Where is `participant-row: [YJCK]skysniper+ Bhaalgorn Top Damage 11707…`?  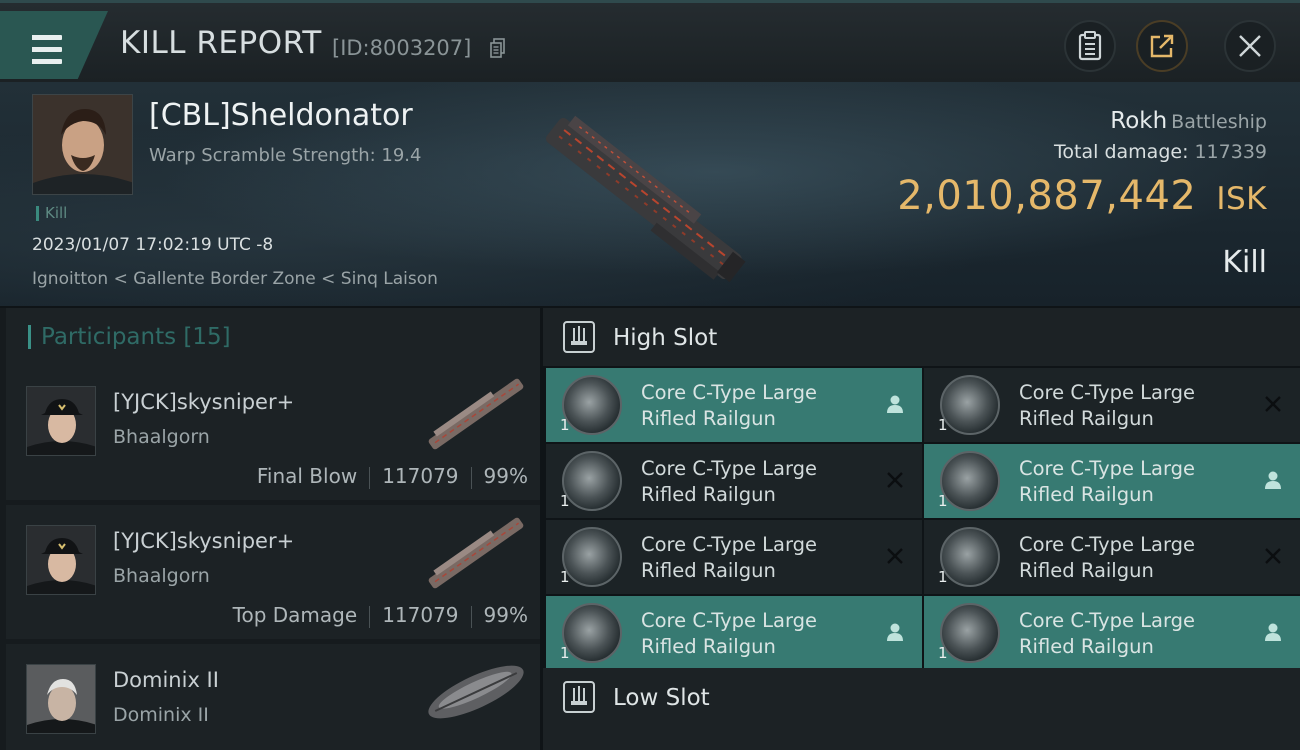
participant-row: [YJCK]skysniper+ Bhaalgorn Top Damage 11707… is located at coordinates (273, 572).